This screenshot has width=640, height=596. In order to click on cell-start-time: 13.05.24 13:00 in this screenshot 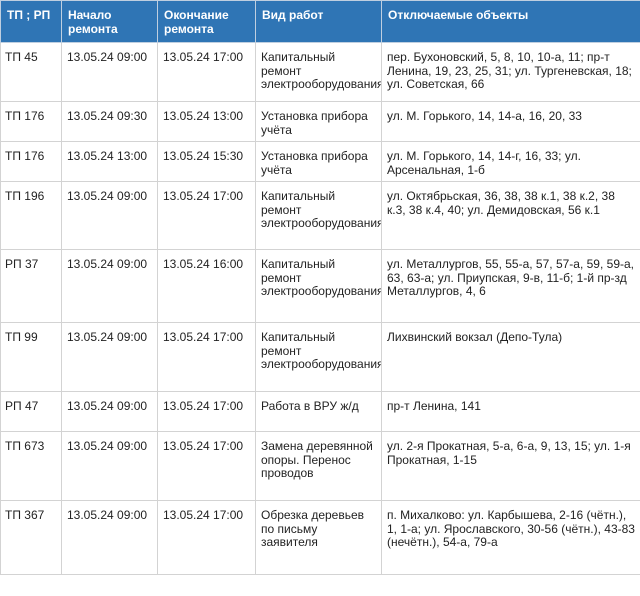, I will do `click(109, 161)`.